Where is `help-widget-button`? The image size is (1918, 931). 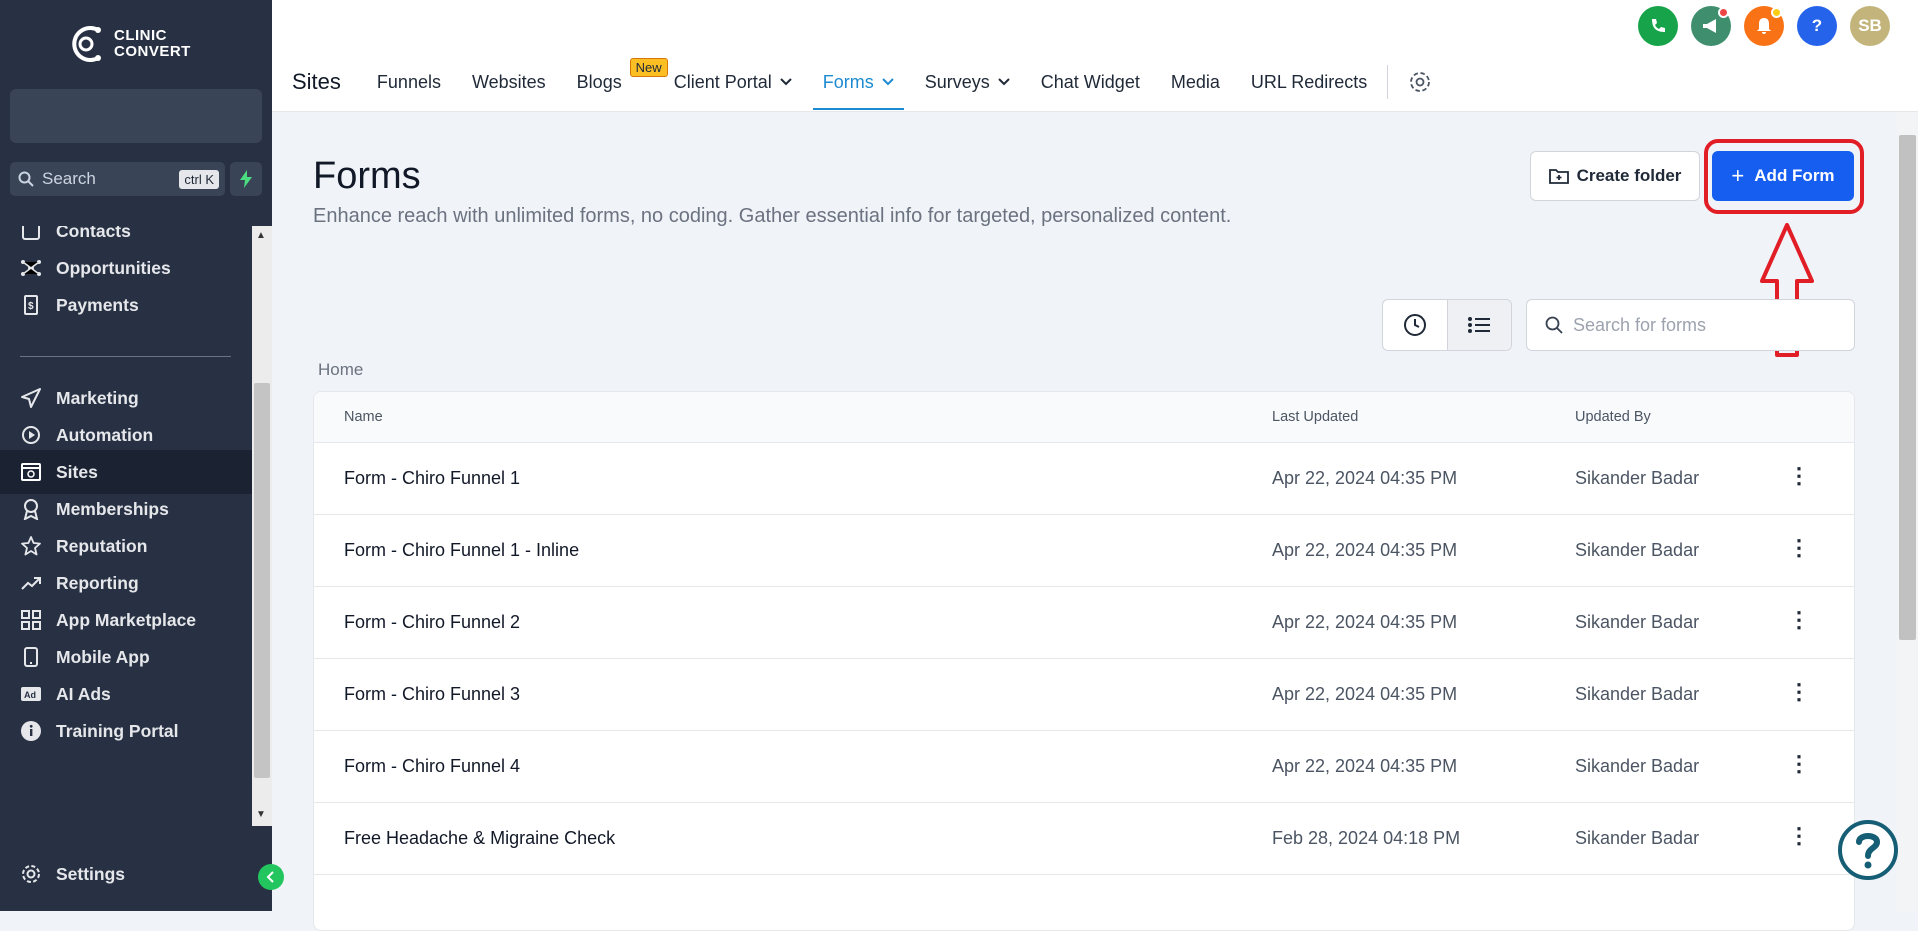 help-widget-button is located at coordinates (1868, 850).